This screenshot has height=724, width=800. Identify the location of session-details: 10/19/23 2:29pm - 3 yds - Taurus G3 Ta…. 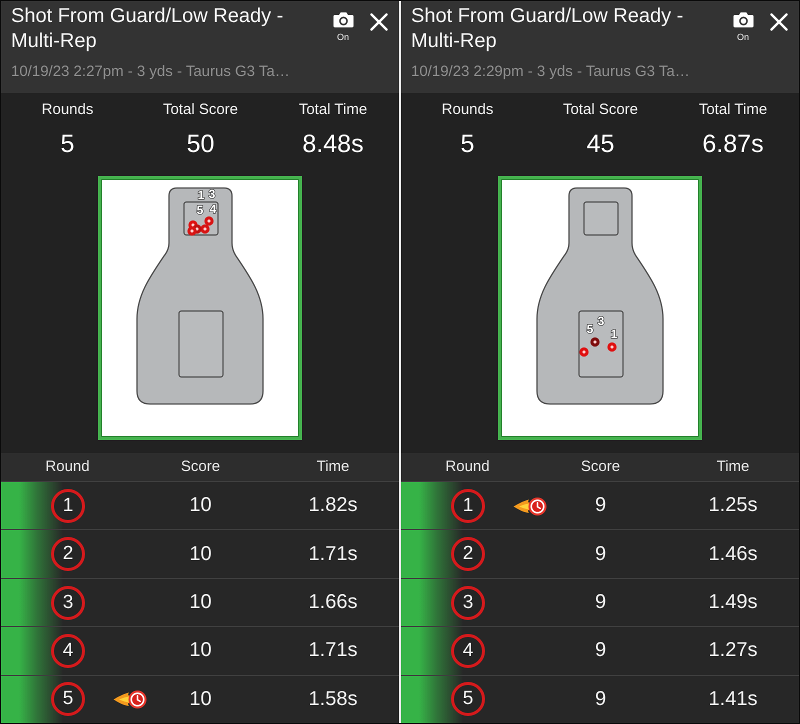
(551, 72).